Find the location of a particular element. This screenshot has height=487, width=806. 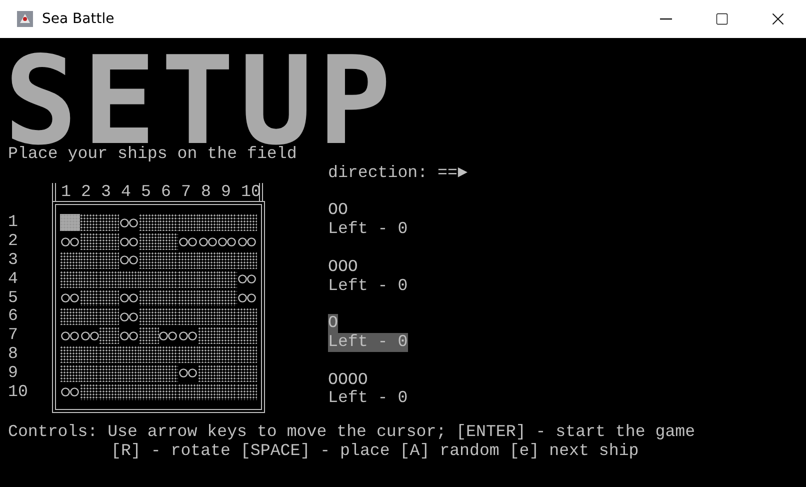

column-label: 2 is located at coordinates (86, 192).